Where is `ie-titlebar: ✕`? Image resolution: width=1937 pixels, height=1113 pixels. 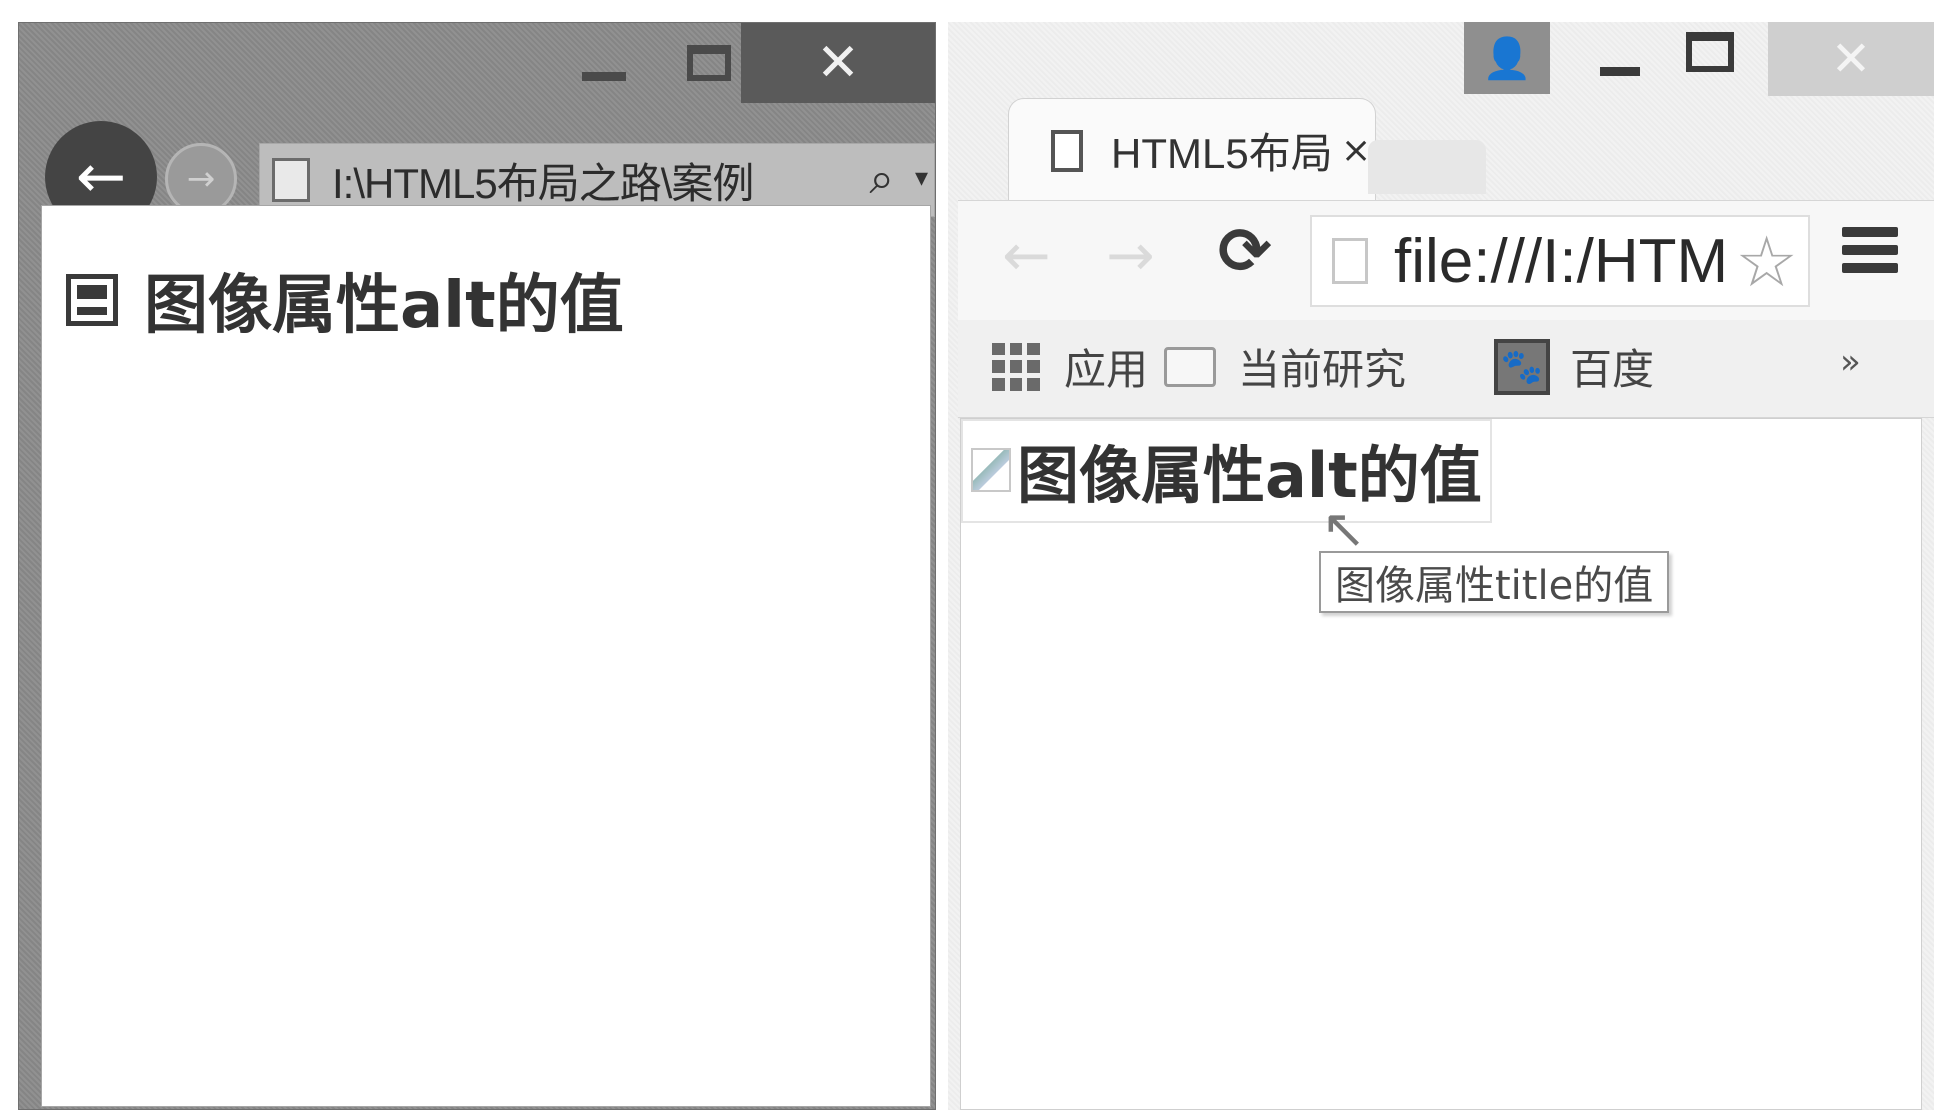 ie-titlebar: ✕ is located at coordinates (477, 65).